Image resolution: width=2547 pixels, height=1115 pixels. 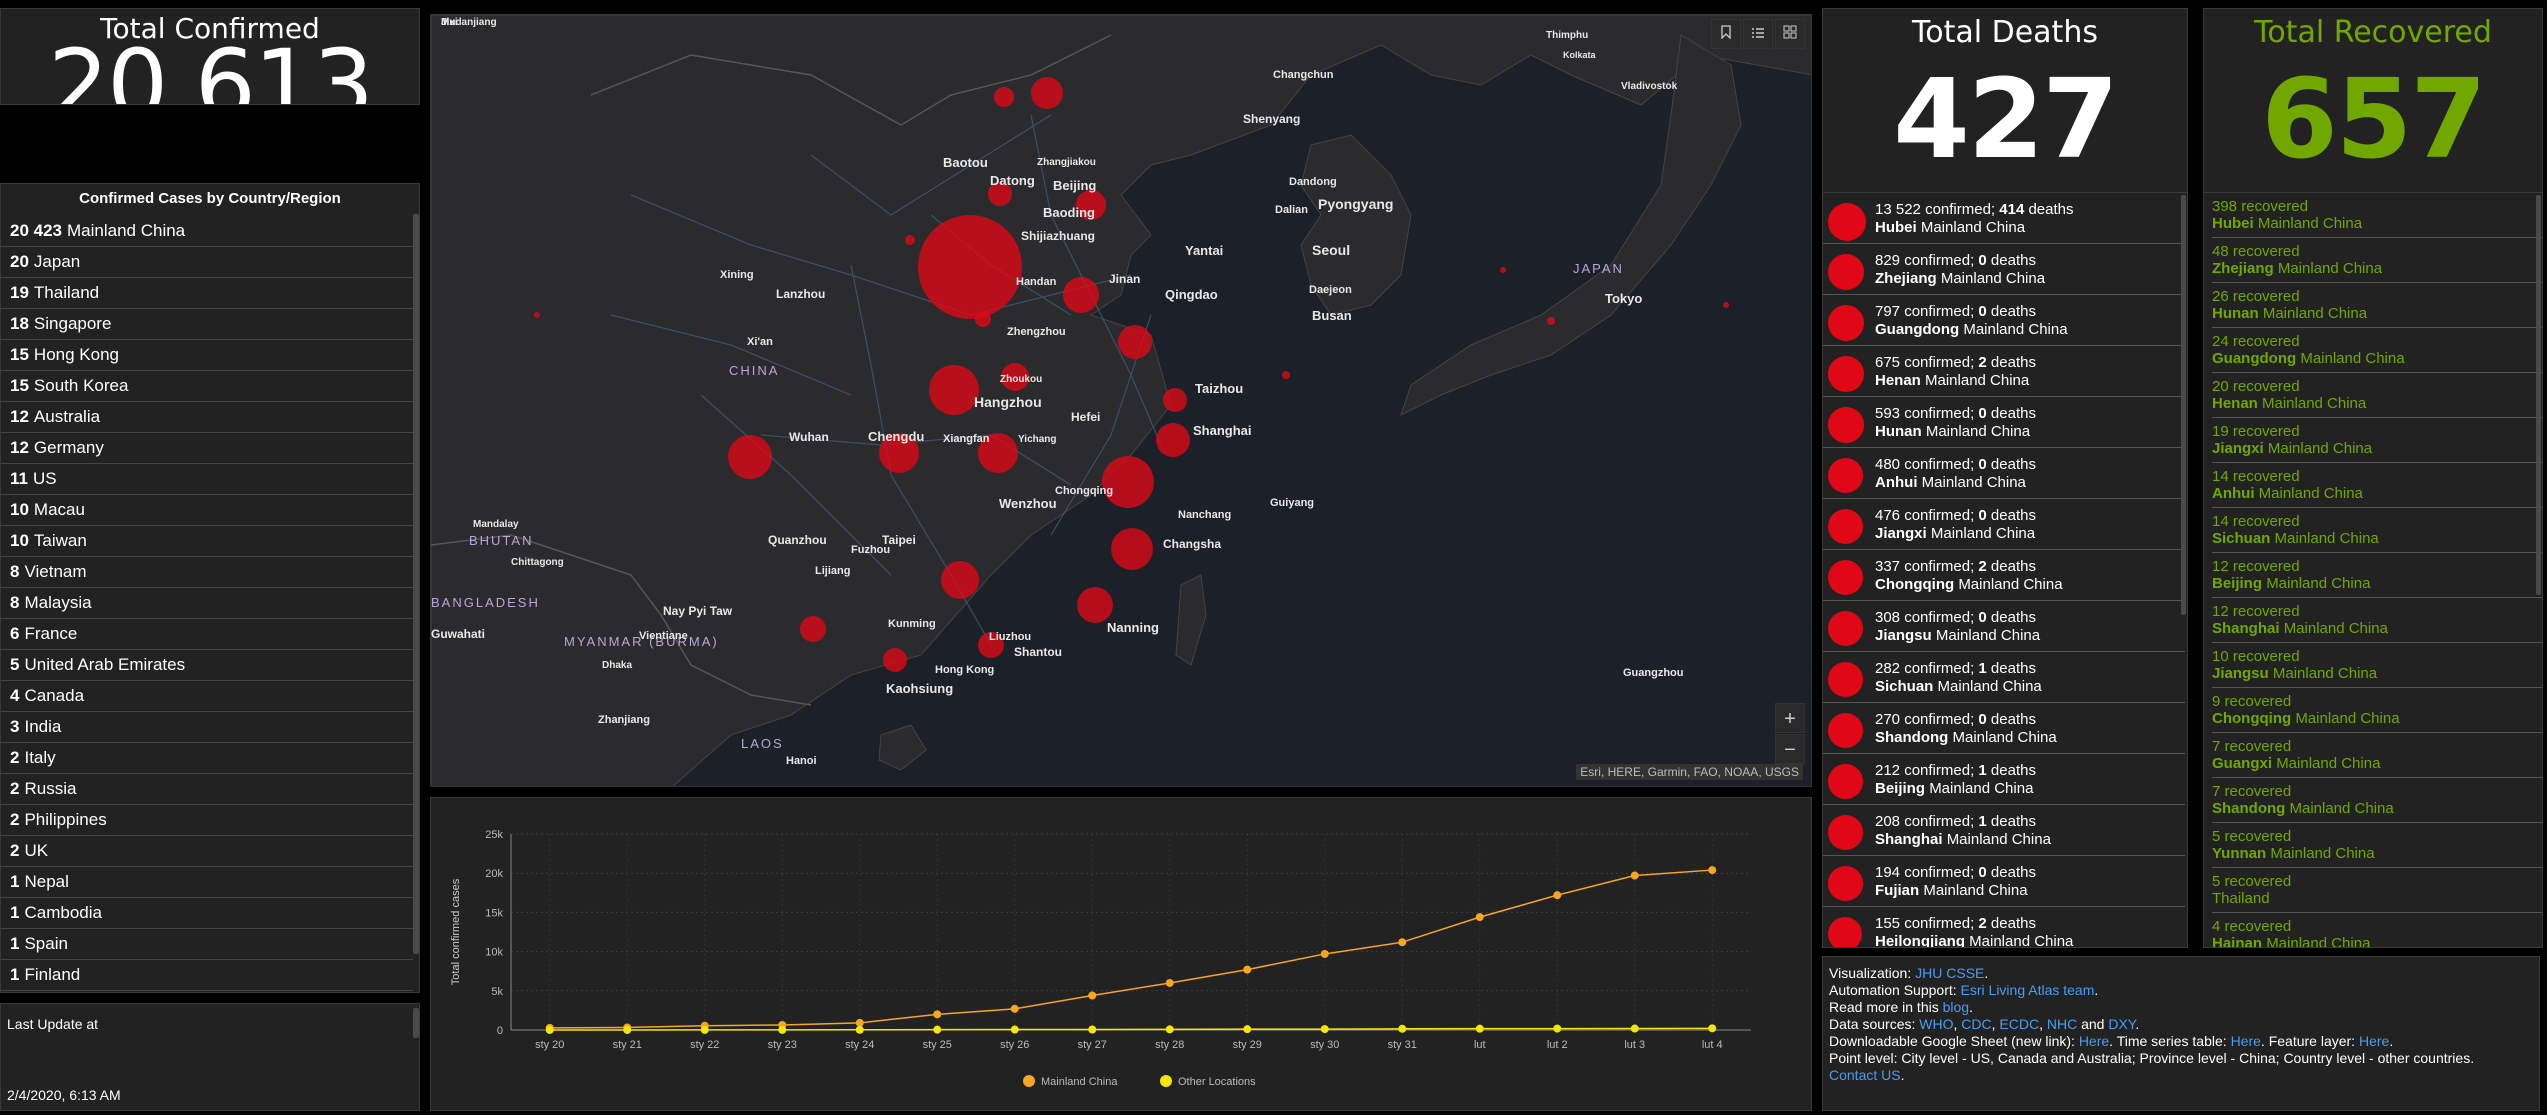 I want to click on recovered-list-item: 14 recovered Anhui Mainland China, so click(x=2377, y=485).